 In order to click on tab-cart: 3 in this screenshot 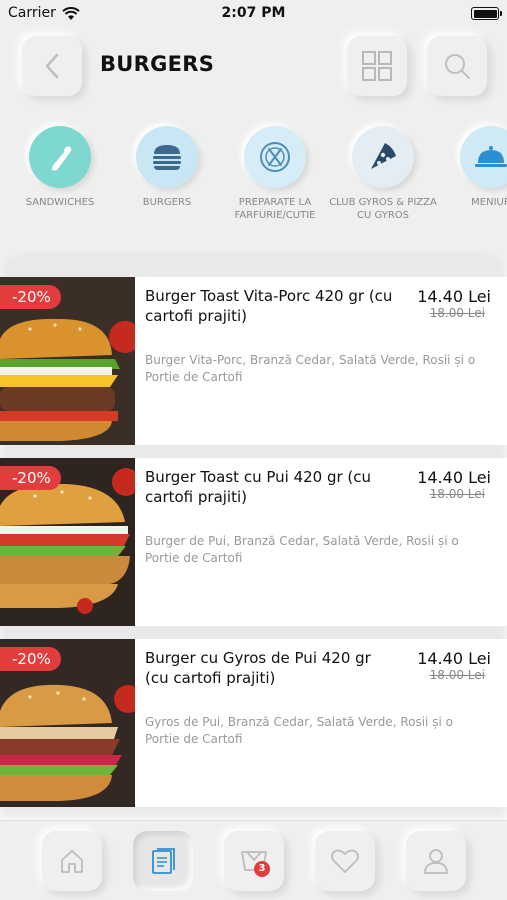, I will do `click(254, 861)`.